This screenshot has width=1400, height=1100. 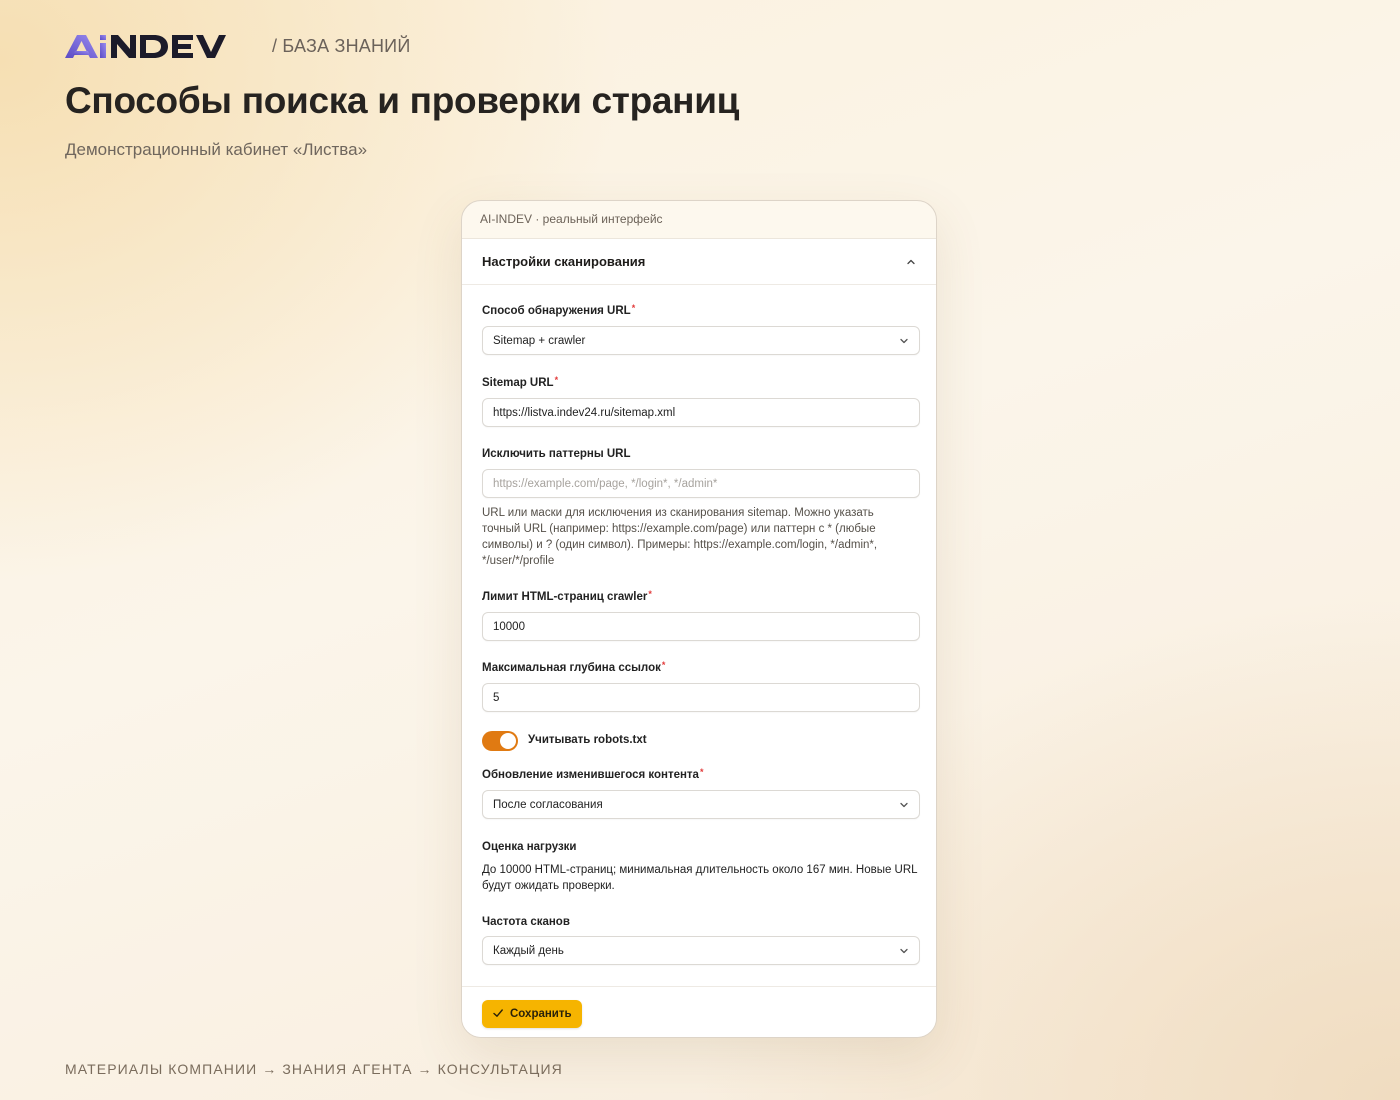 I want to click on check-icon, so click(x=498, y=1014).